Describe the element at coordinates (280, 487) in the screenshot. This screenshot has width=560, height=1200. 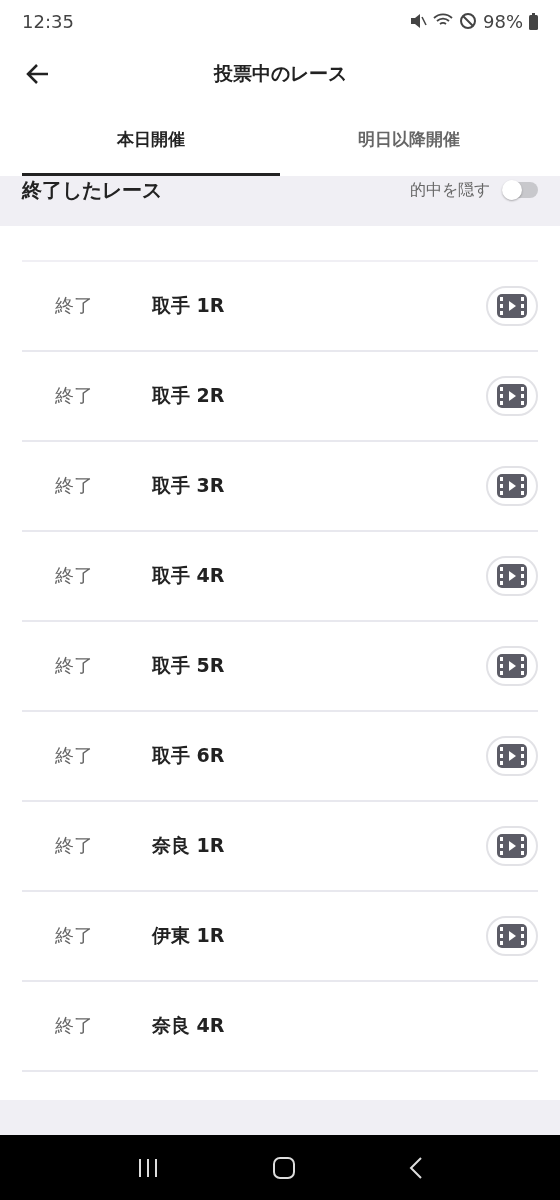
I see `race-row: 終了 取手 3R` at that location.